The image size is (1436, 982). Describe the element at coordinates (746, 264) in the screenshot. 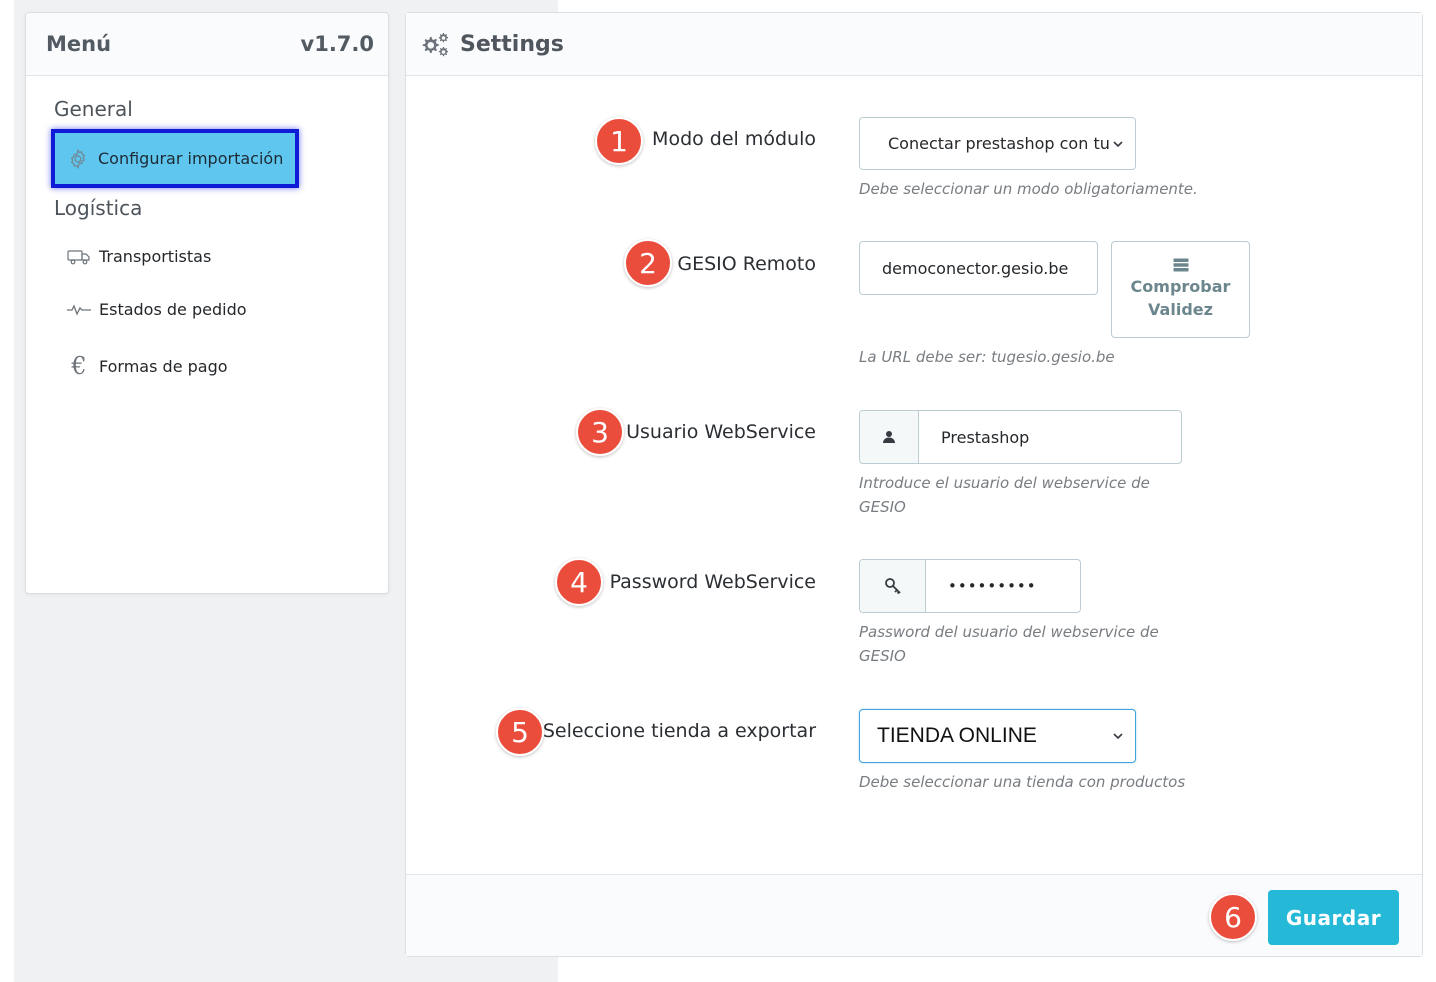

I see `field-label-gesio-remoto: GESIO Remoto` at that location.